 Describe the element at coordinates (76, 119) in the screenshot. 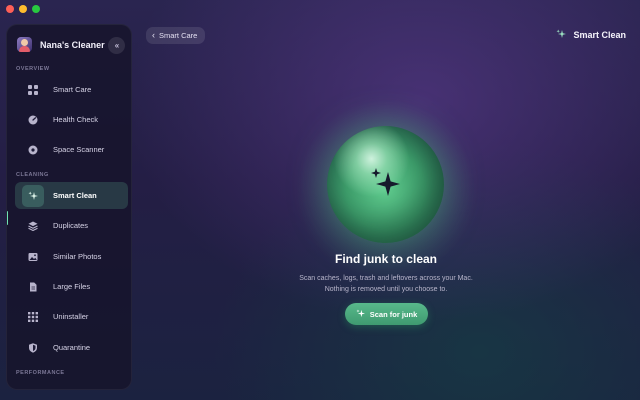

I see `sidebar-item-label: Health Check` at that location.